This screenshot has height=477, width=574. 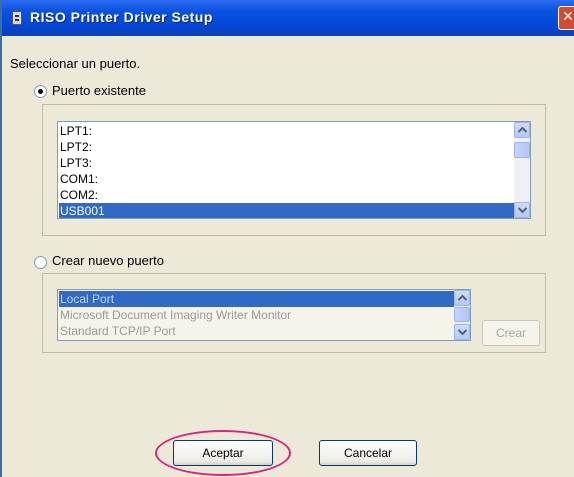 I want to click on port-item-com1: COM1:, so click(x=287, y=179).